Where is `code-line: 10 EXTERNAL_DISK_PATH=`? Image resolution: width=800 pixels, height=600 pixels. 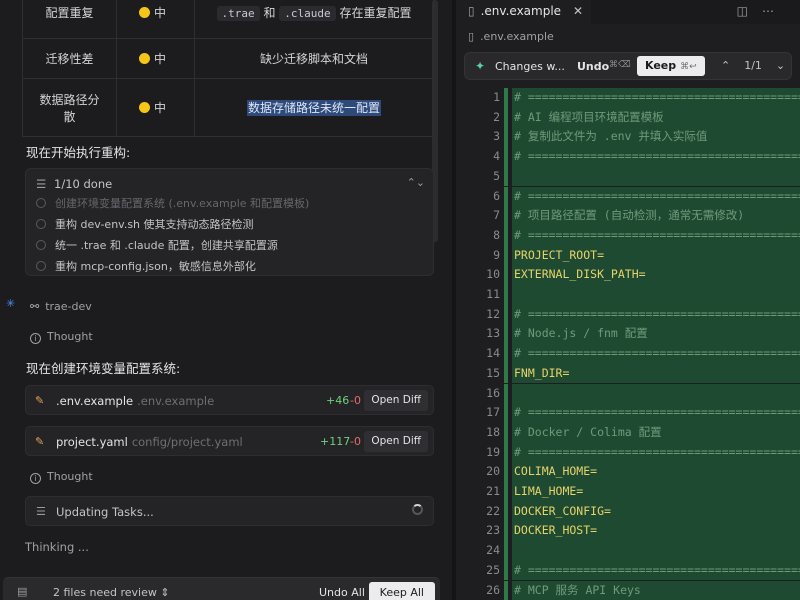 code-line: 10 EXTERNAL_DISK_PATH= is located at coordinates (628, 275).